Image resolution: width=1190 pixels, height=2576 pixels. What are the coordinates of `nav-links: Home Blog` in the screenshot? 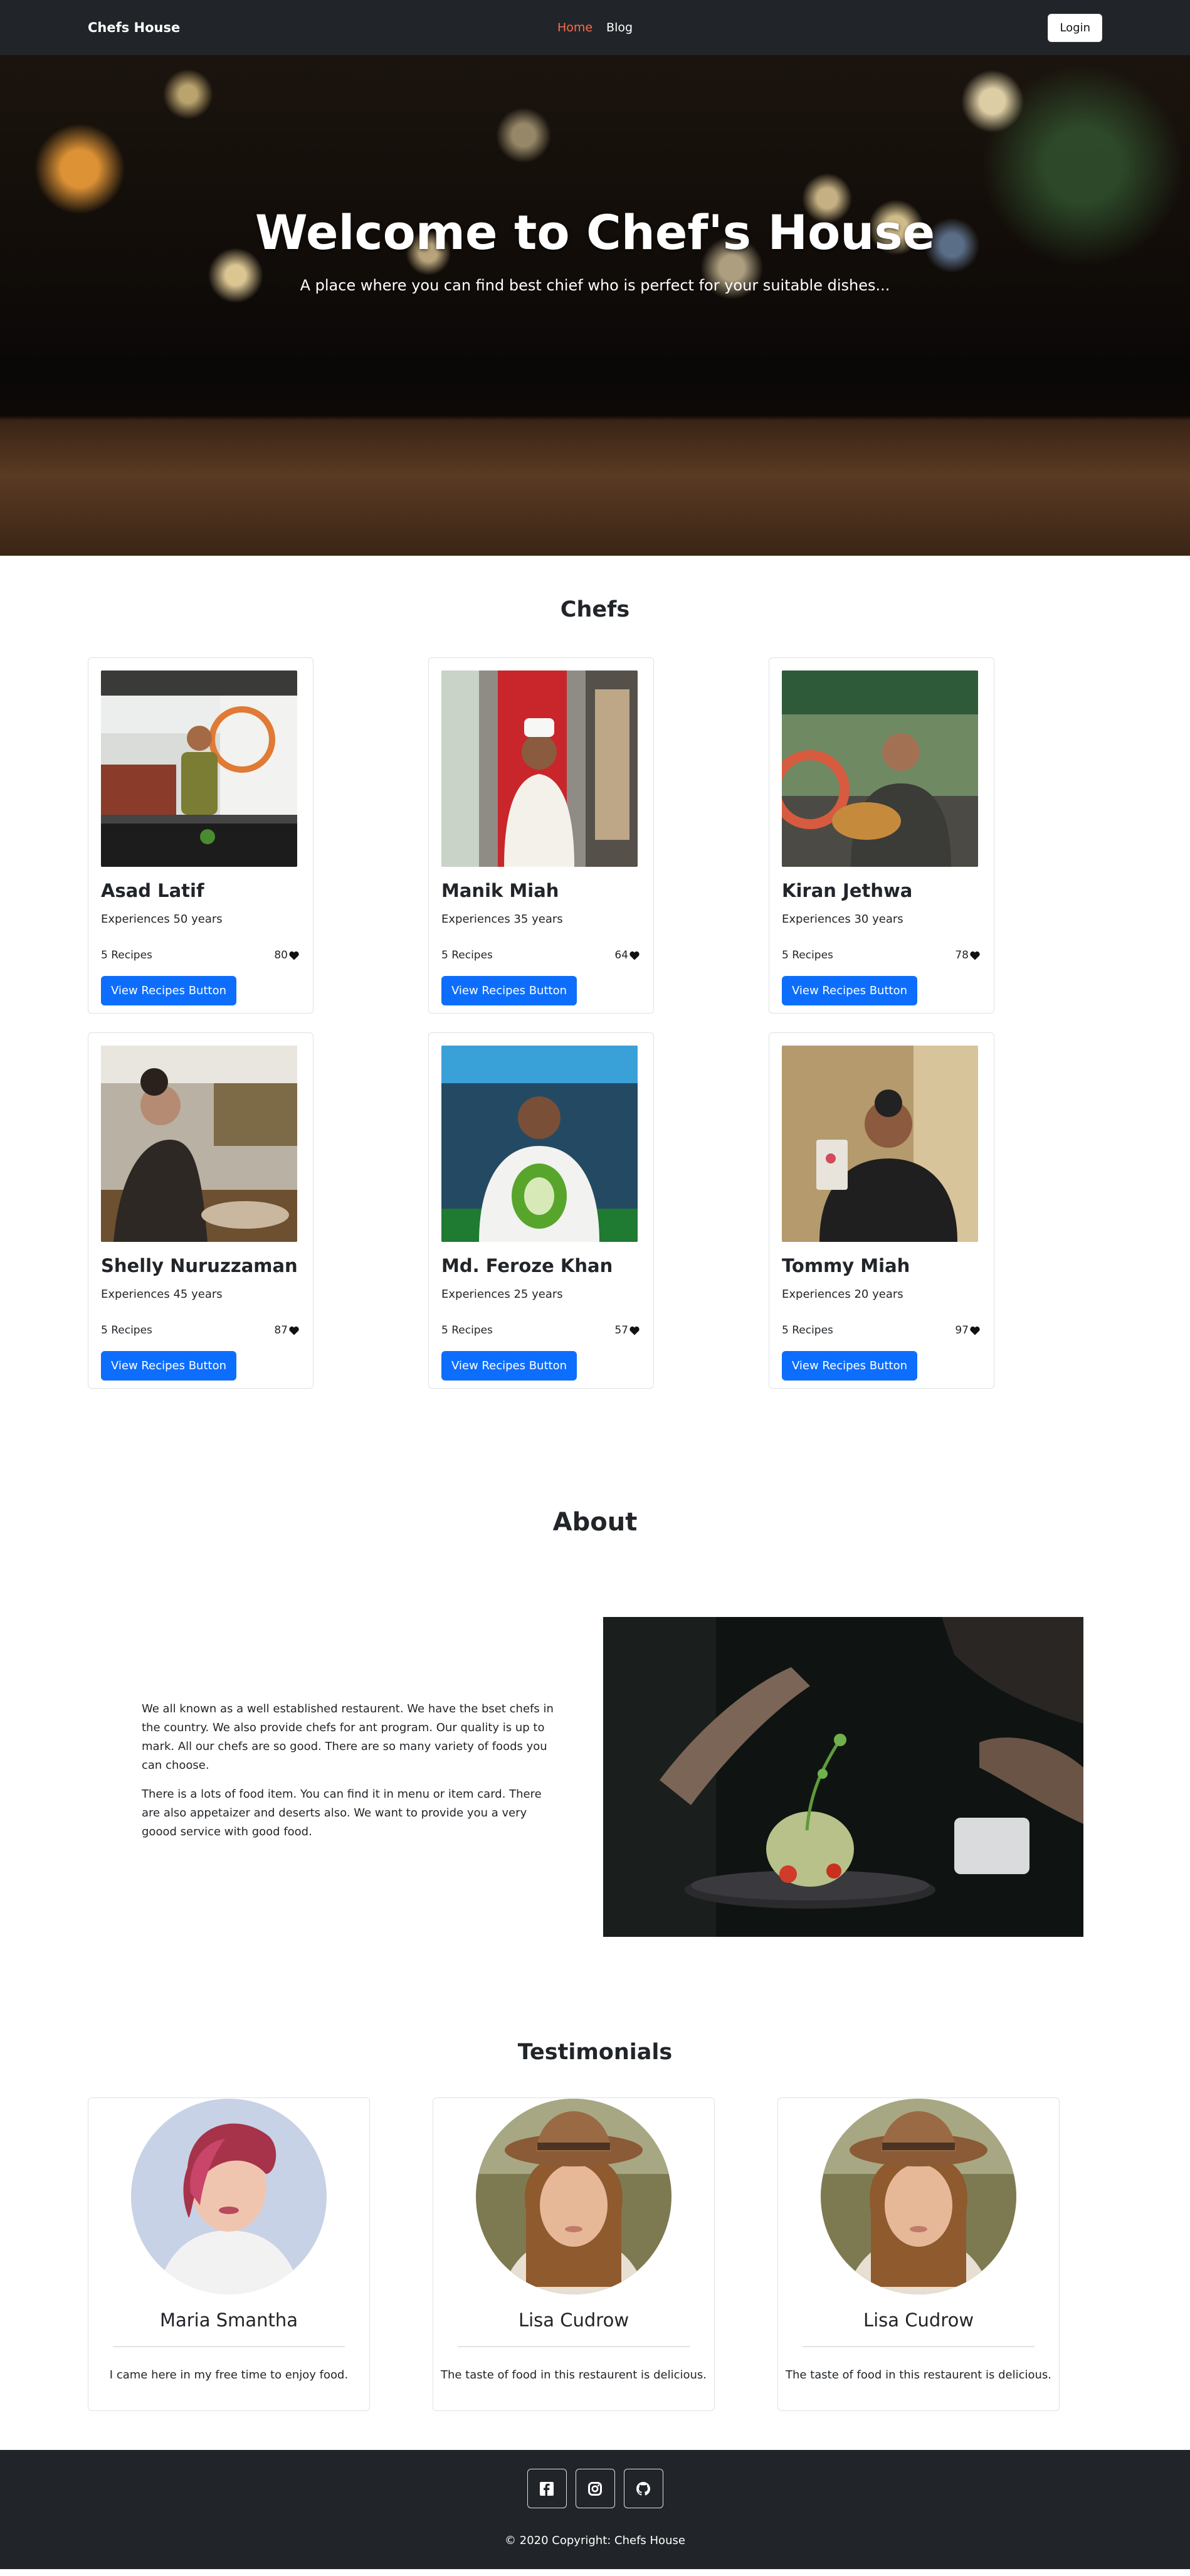 It's located at (595, 27).